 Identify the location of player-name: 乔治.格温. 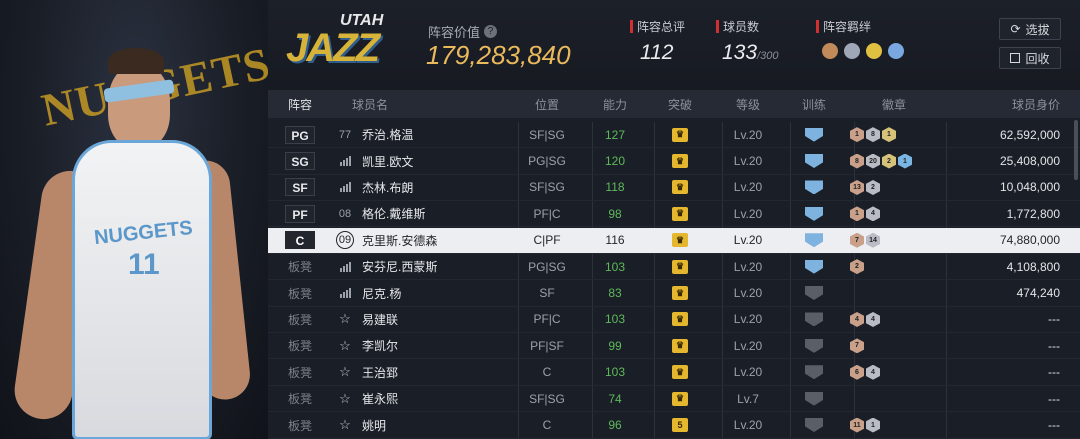
(434, 134).